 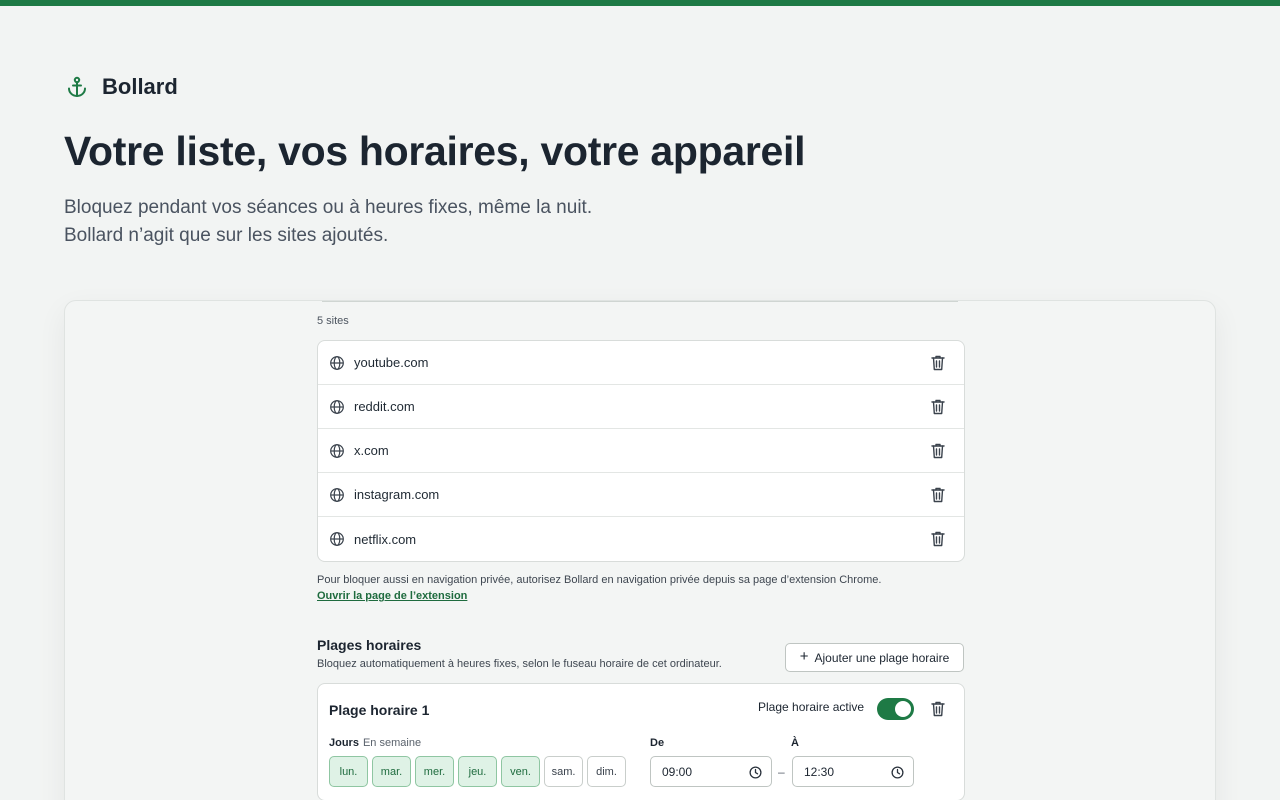 What do you see at coordinates (397, 494) in the screenshot?
I see `site-domain: instagram.com` at bounding box center [397, 494].